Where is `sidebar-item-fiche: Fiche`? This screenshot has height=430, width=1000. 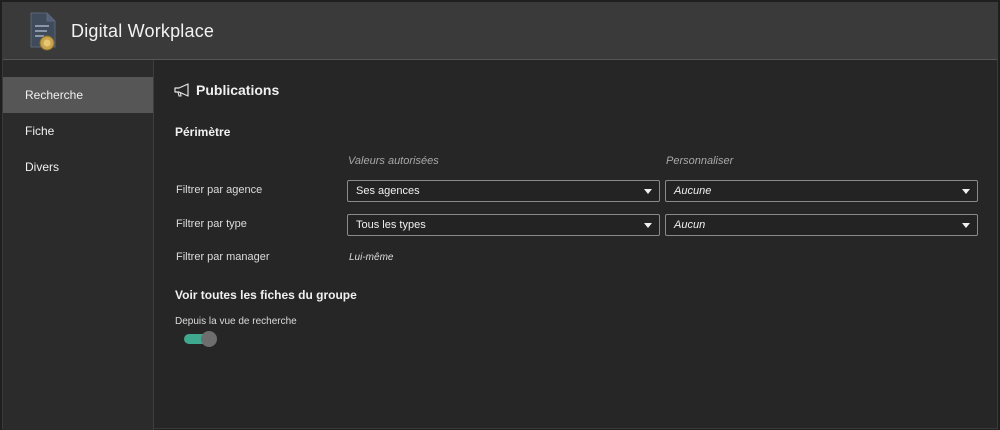
sidebar-item-fiche: Fiche is located at coordinates (78, 131).